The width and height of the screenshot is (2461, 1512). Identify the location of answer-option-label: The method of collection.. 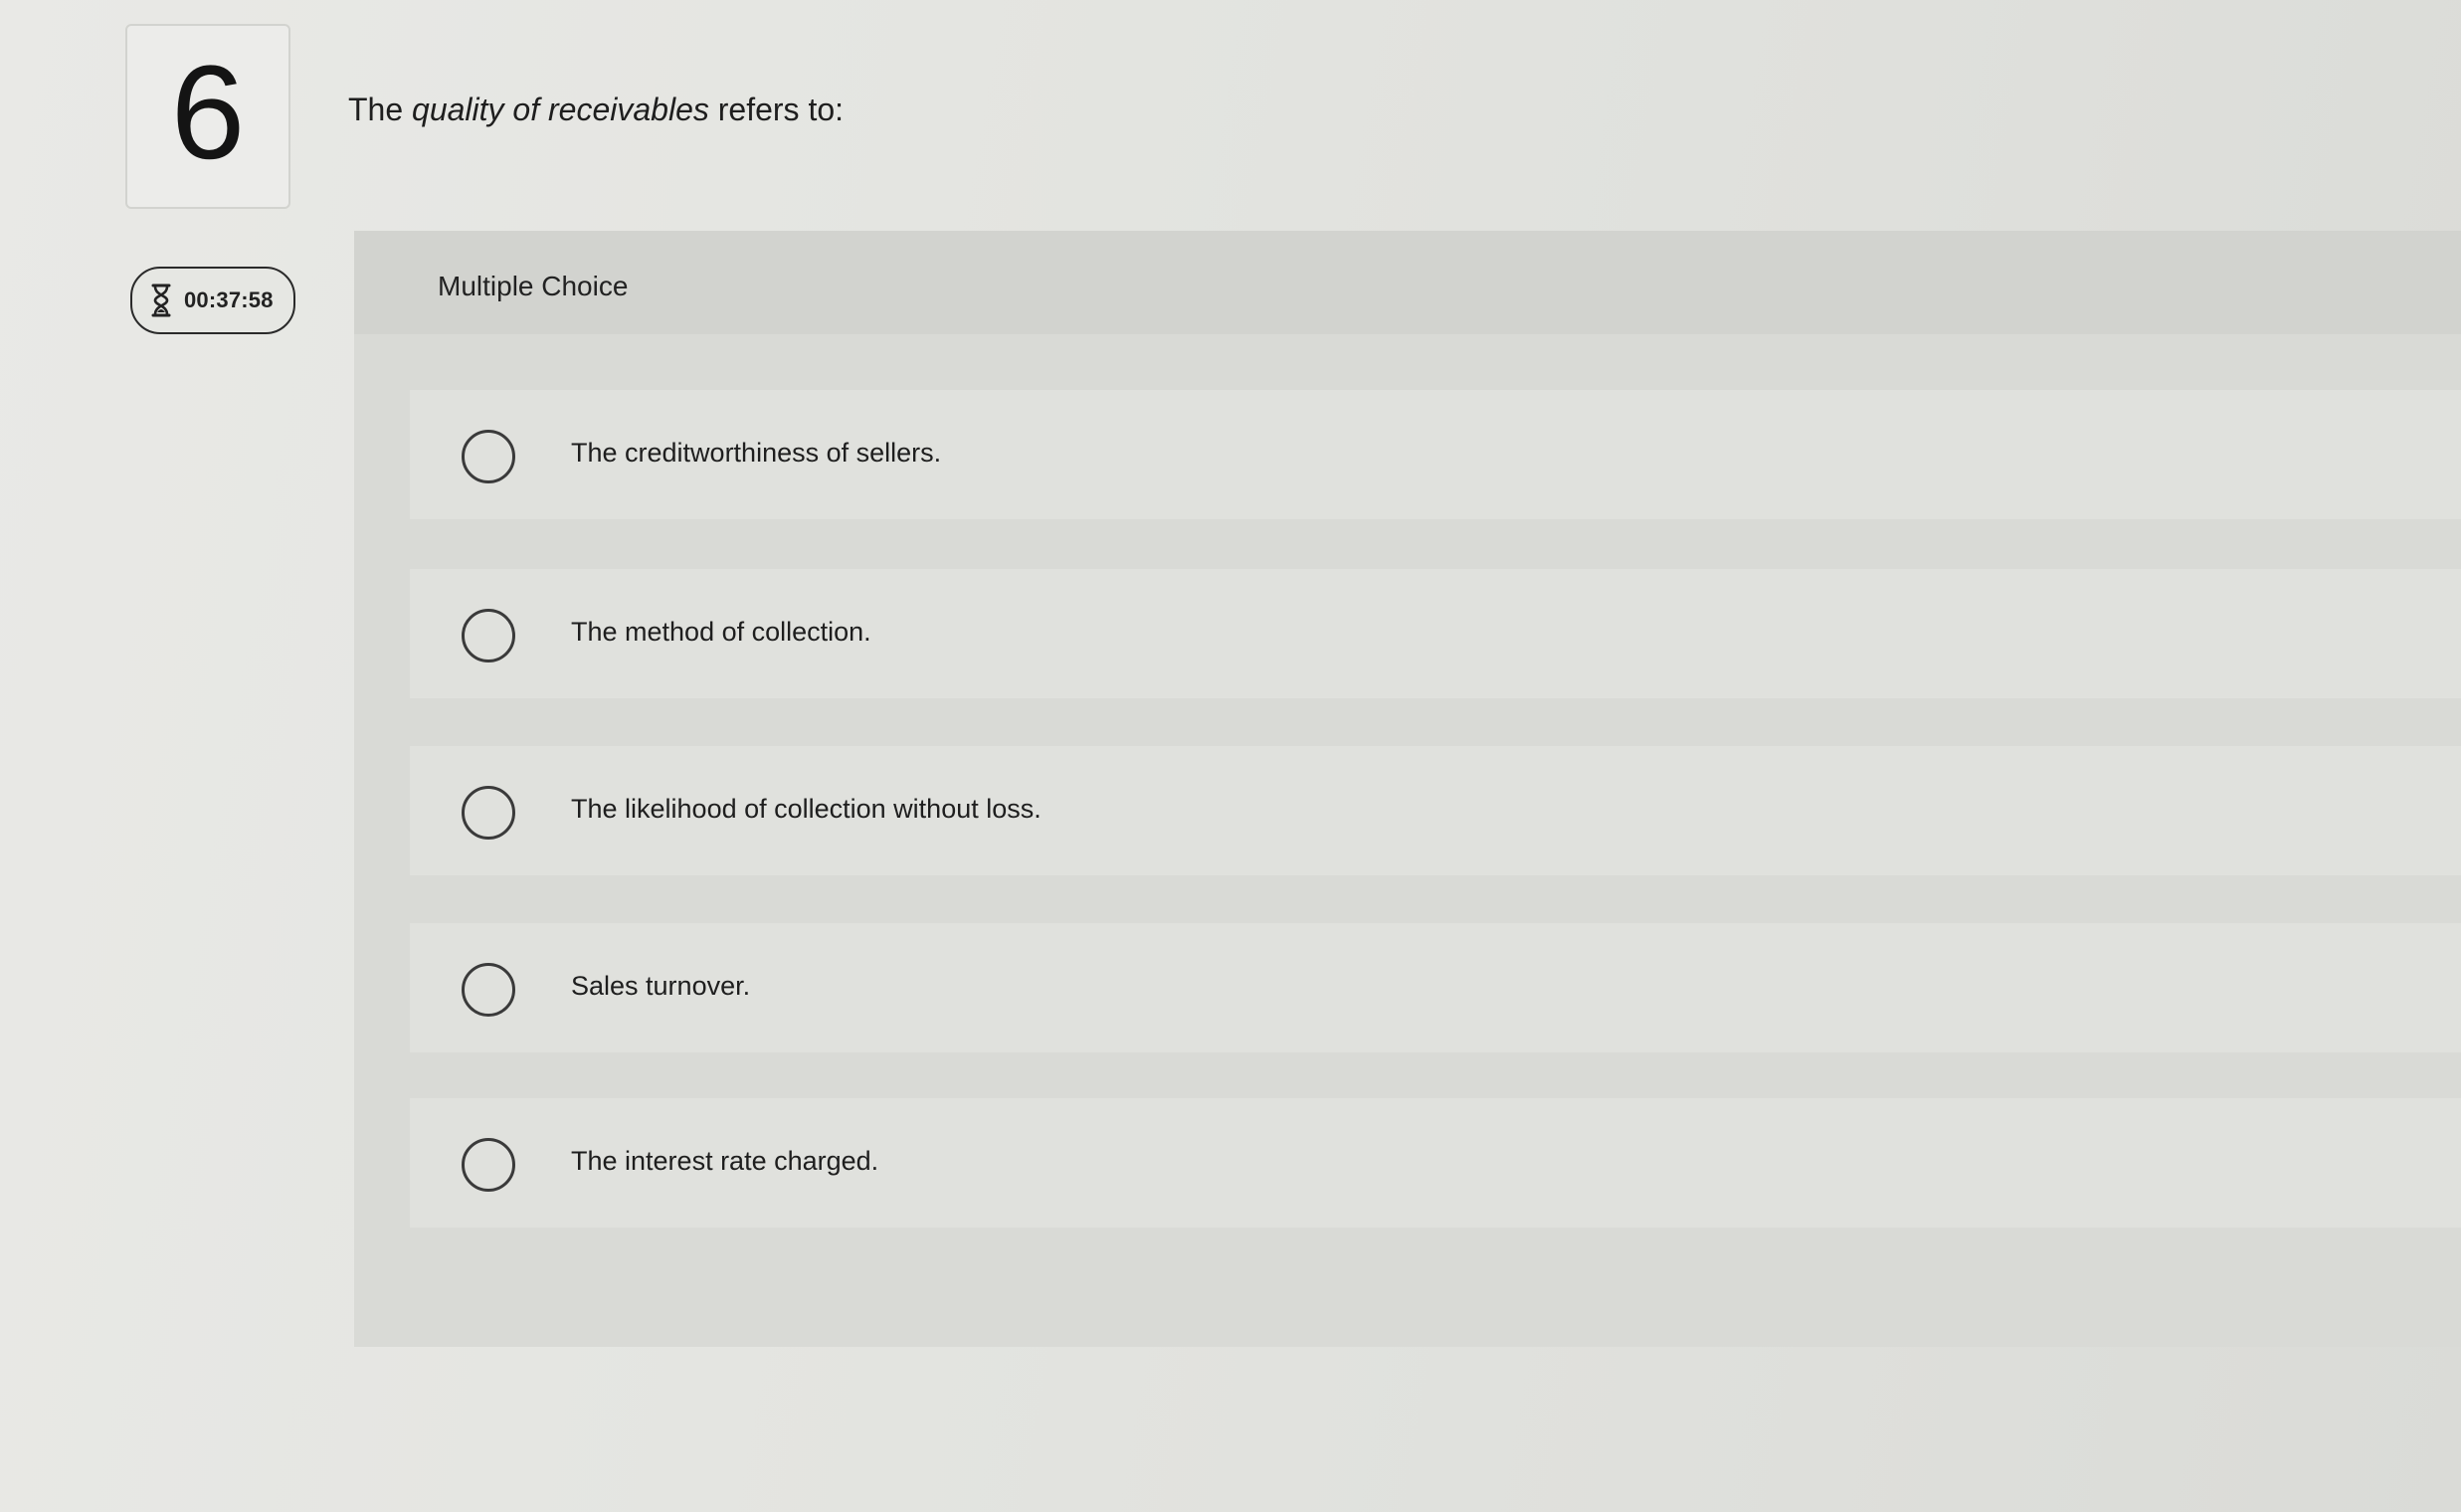
(721, 632).